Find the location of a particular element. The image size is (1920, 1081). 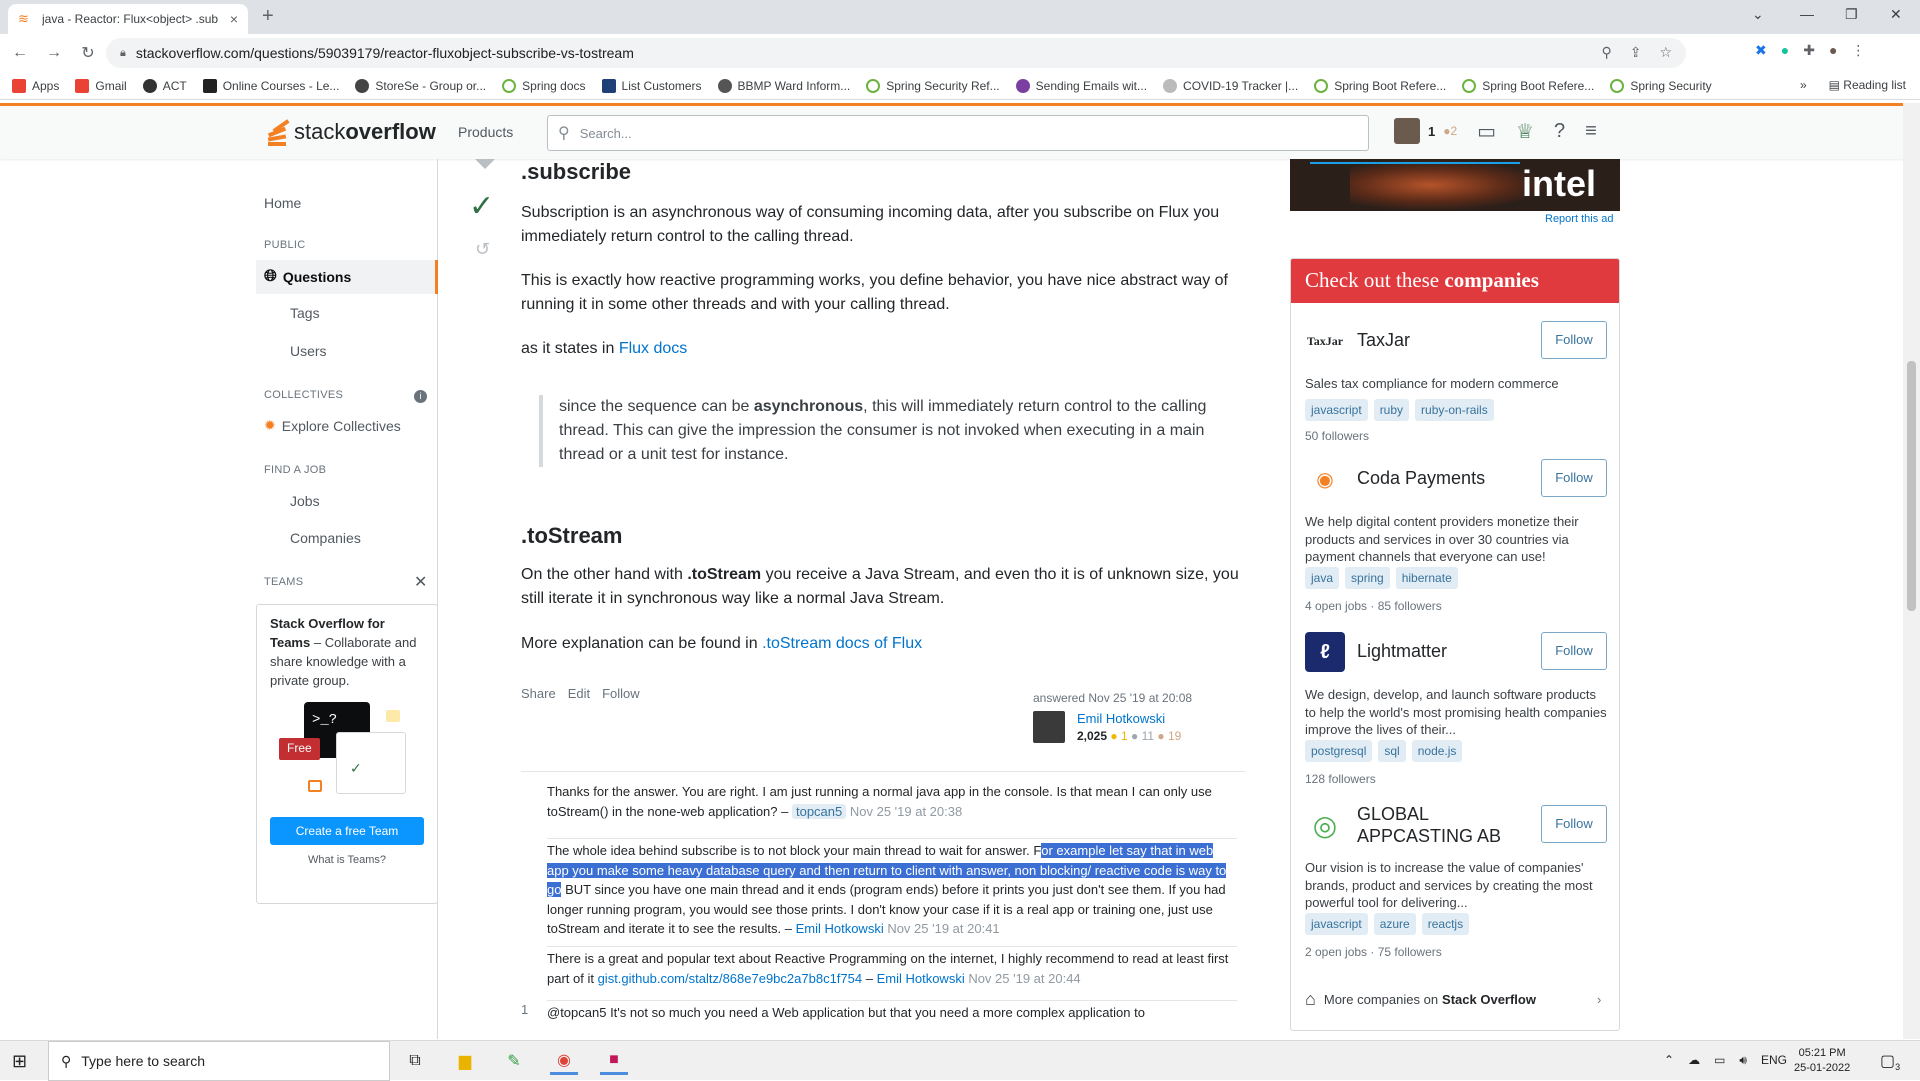

tray-expand-icon: ⌃ is located at coordinates (1669, 1060).